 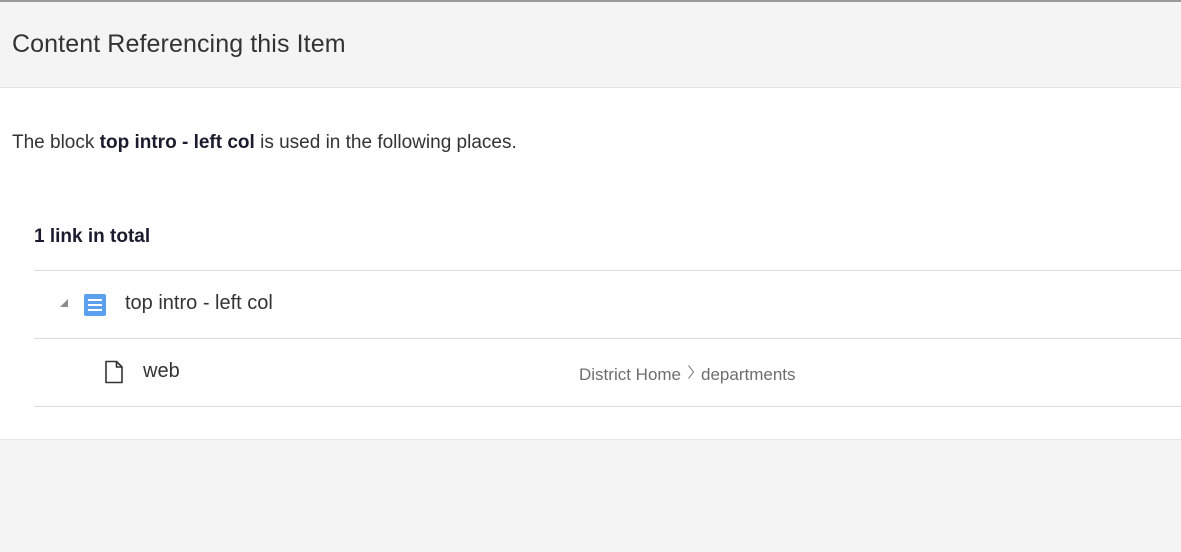 What do you see at coordinates (199, 303) in the screenshot?
I see `tree-row-label: top intro - left col` at bounding box center [199, 303].